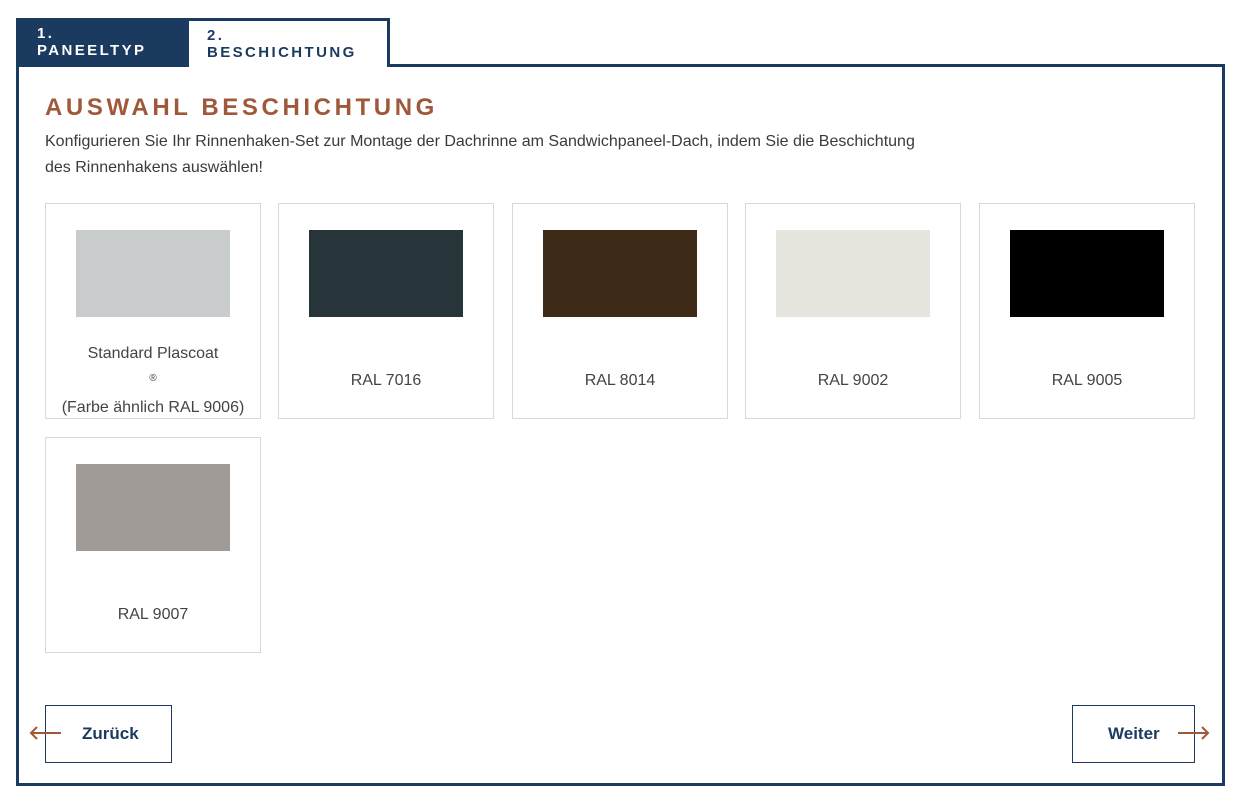 The height and width of the screenshot is (807, 1240). What do you see at coordinates (153, 407) in the screenshot?
I see `coating-label-line-2: (Farbe ähnlich RAL 9006)` at bounding box center [153, 407].